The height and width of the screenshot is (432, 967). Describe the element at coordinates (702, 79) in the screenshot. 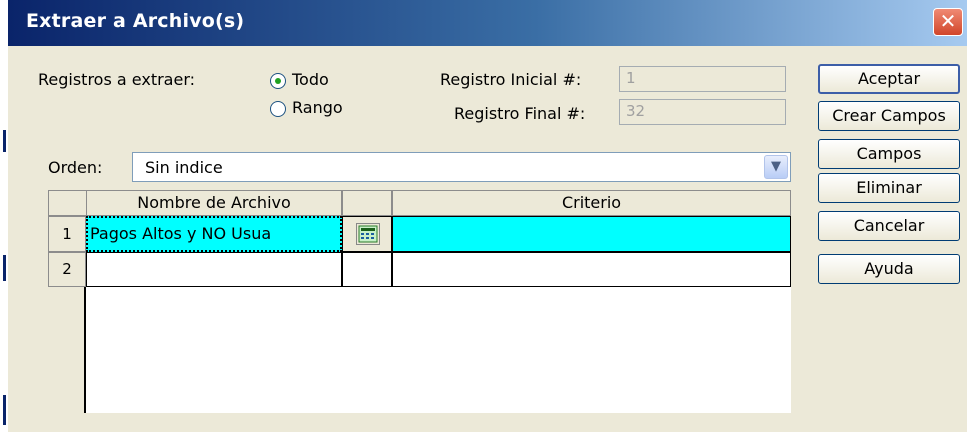

I see `initial-record-field: 1` at that location.